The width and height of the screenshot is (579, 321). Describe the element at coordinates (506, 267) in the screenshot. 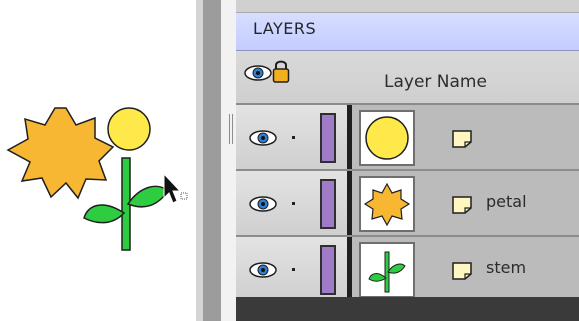

I see `layer-name-label: stem` at that location.